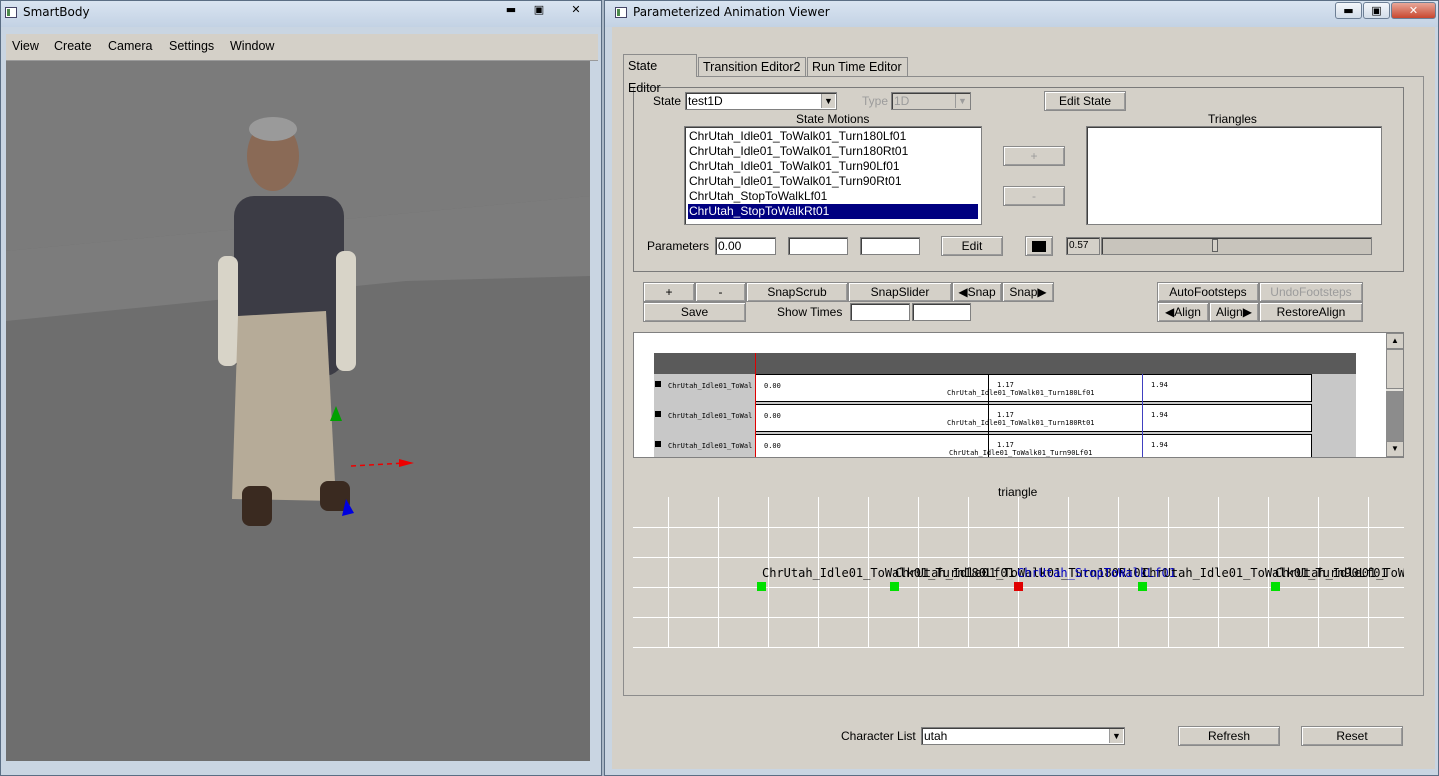 The height and width of the screenshot is (776, 1439). Describe the element at coordinates (1021, 14) in the screenshot. I see `viewer-titlebar: Parameterized Animation Viewer ▬ ▣ ✕` at that location.